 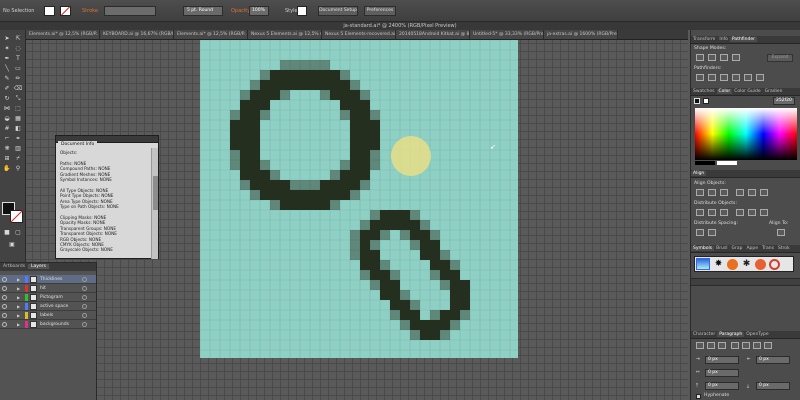 What do you see at coordinates (7, 128) in the screenshot?
I see `mesh-tool-icon: #` at bounding box center [7, 128].